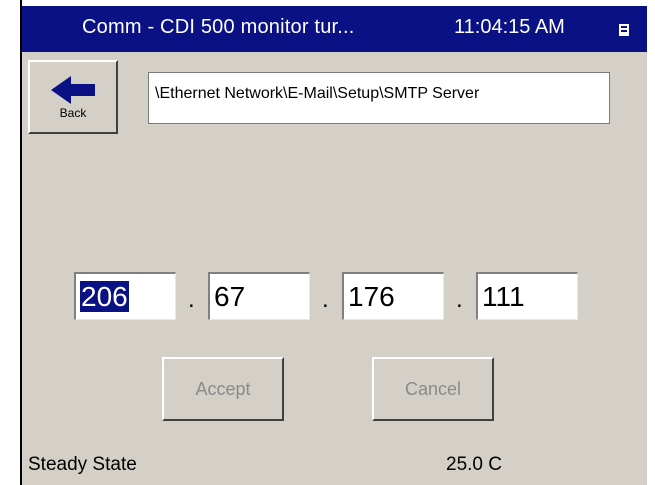  I want to click on ip-octet-4-value: 111, so click(503, 296).